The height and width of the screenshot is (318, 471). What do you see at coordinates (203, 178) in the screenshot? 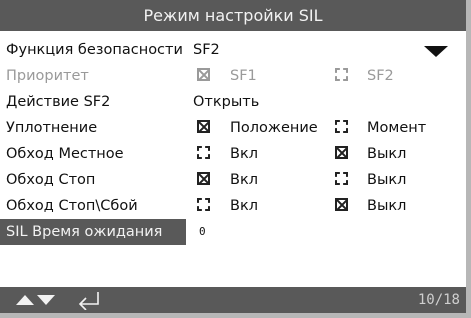
I see `bypass-stop-on-checkbox` at bounding box center [203, 178].